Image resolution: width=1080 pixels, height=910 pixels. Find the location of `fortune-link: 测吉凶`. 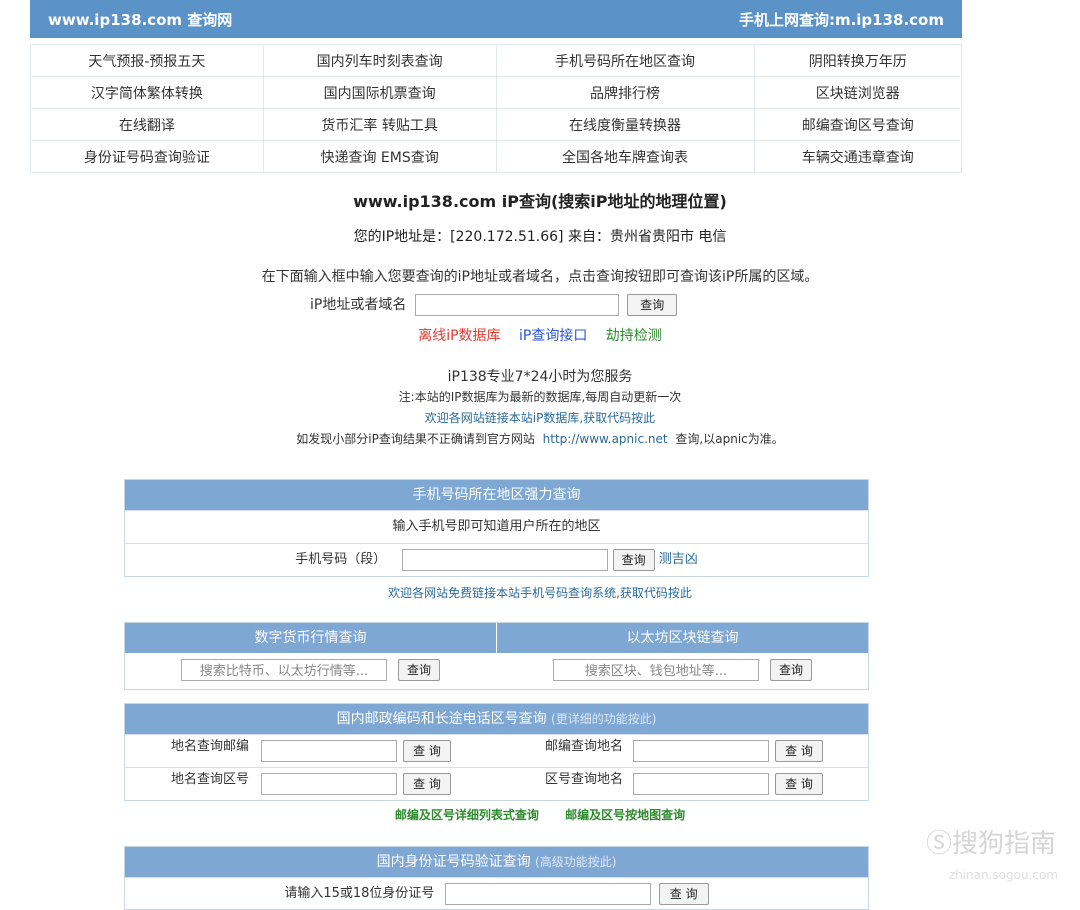

fortune-link: 测吉凶 is located at coordinates (678, 559).